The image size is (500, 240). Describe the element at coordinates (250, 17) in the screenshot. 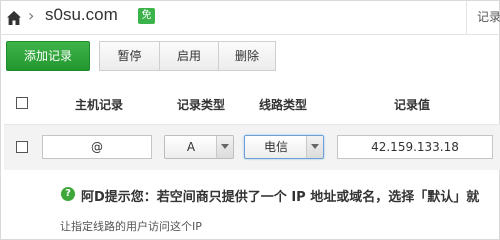

I see `top-bar: › s0su.com 免 记录` at that location.